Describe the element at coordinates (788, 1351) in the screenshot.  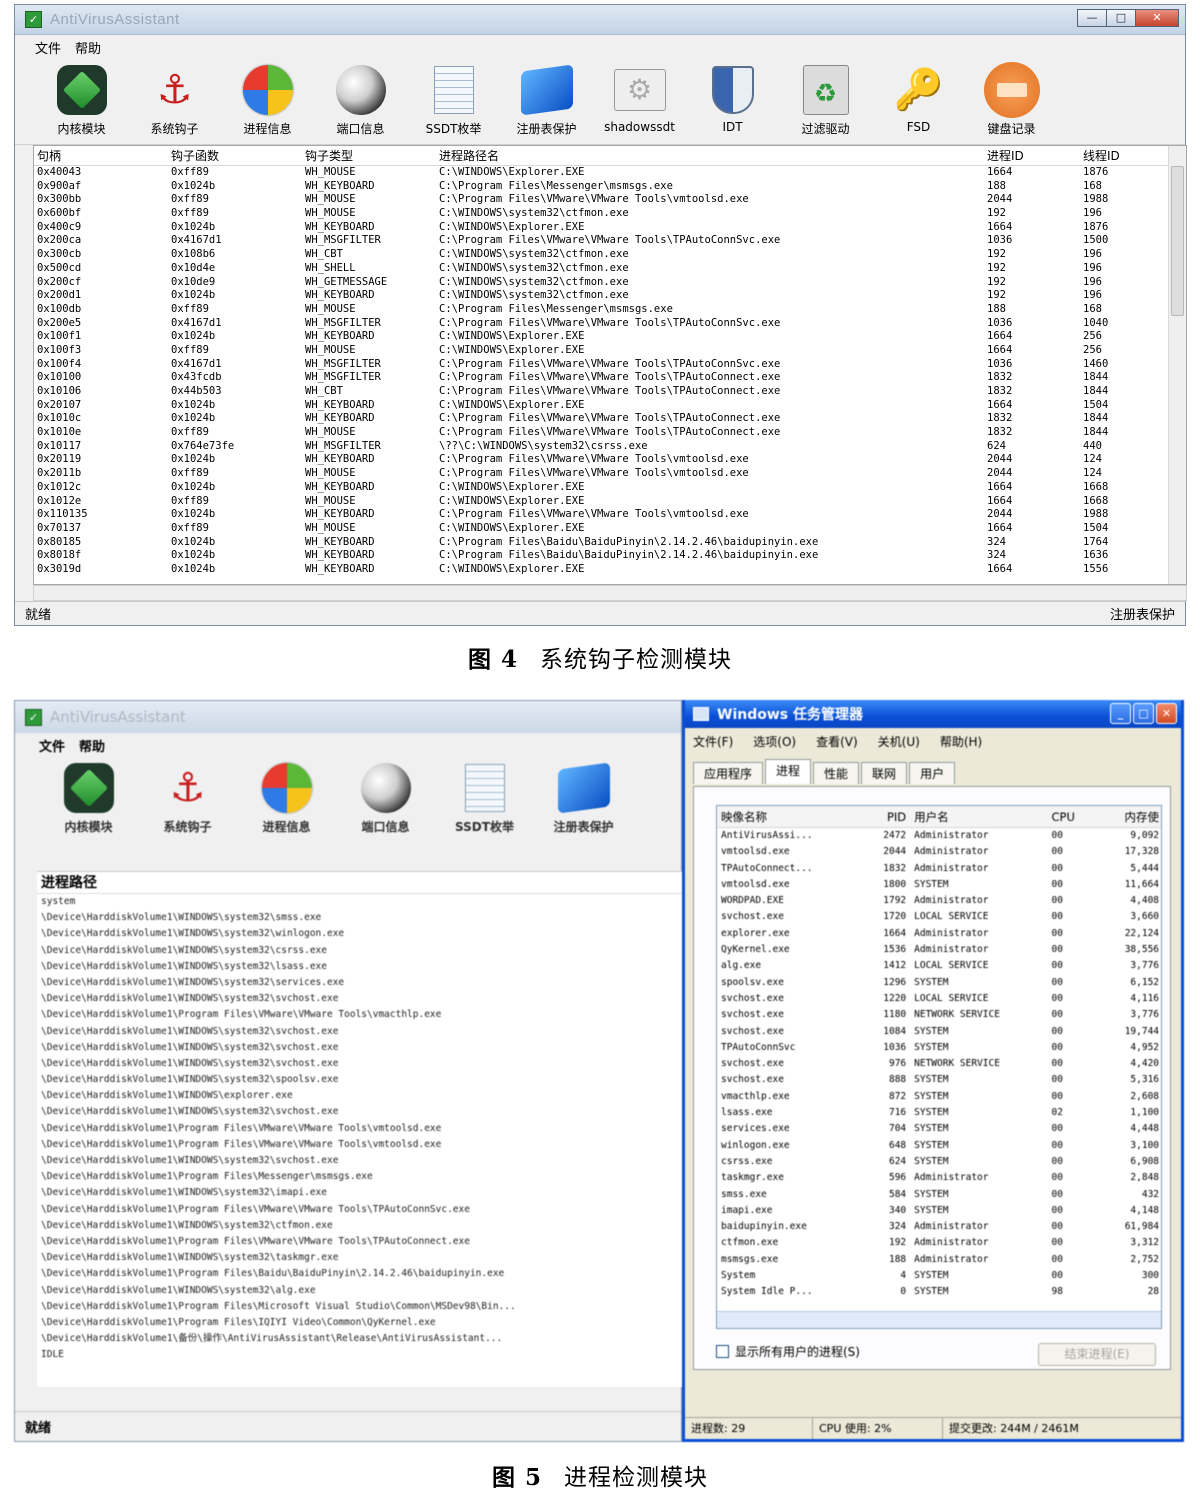
I see `show-all-users: 显示所有用户的进程(S)` at that location.